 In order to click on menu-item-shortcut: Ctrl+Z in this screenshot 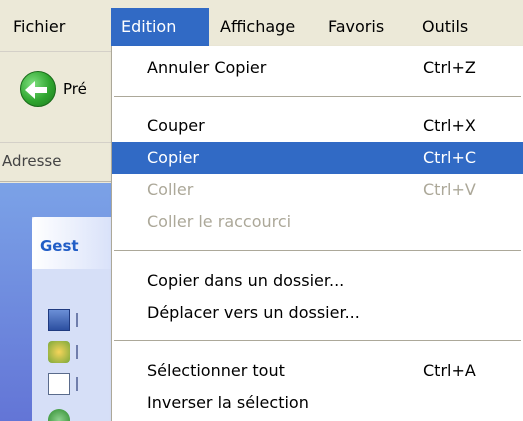, I will do `click(449, 67)`.